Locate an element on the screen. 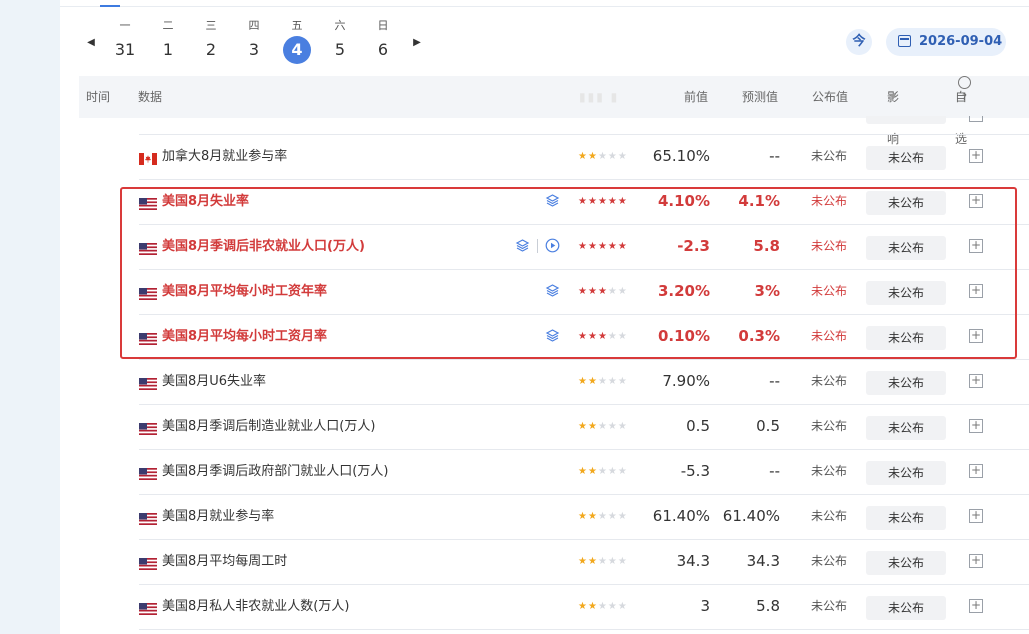 The width and height of the screenshot is (1029, 634). table-row: 美国8月季调后非农就业人口(万人) ★★★★★ -2.3 5.8 未公布 未公布 + is located at coordinates (584, 247).